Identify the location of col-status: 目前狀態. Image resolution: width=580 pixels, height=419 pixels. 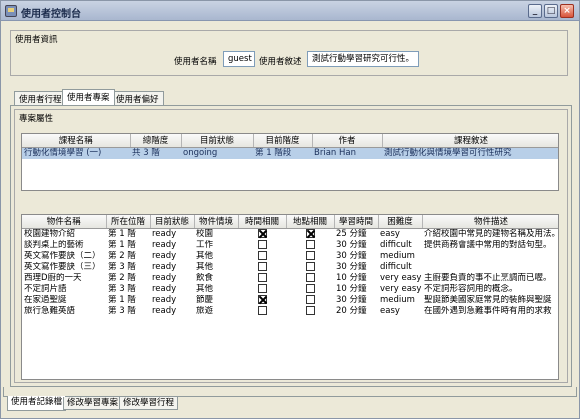
(172, 222).